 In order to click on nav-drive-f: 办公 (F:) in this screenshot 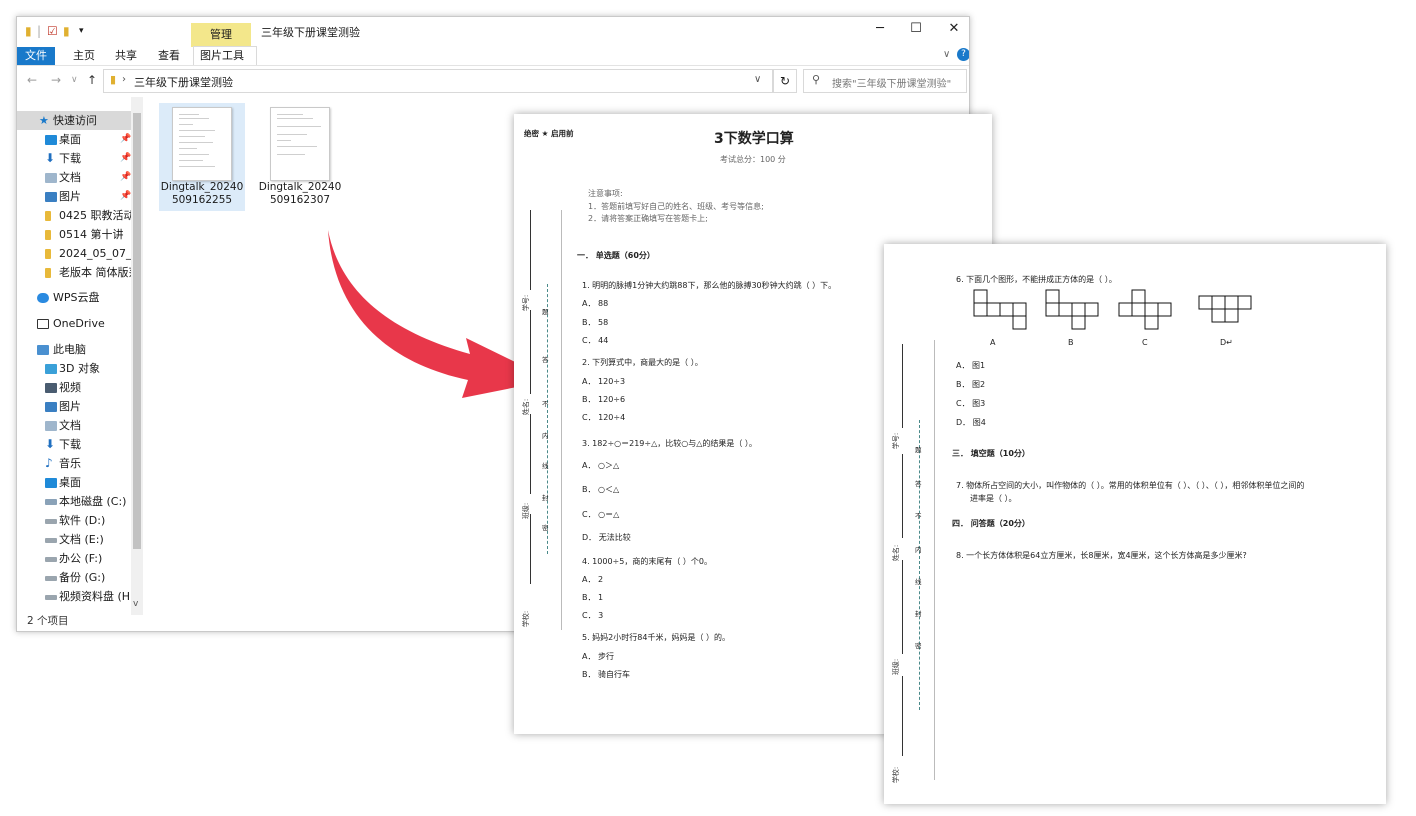, I will do `click(80, 558)`.